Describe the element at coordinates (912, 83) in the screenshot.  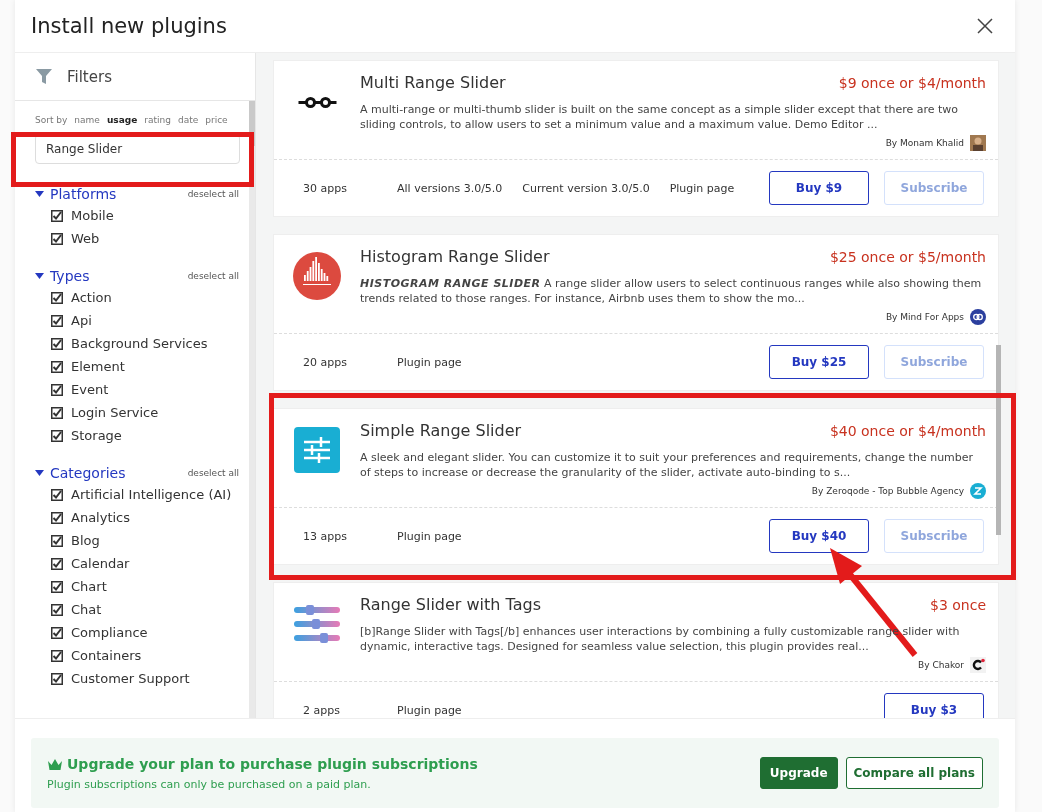
I see `plugin-price: $9 once or $4/month` at that location.